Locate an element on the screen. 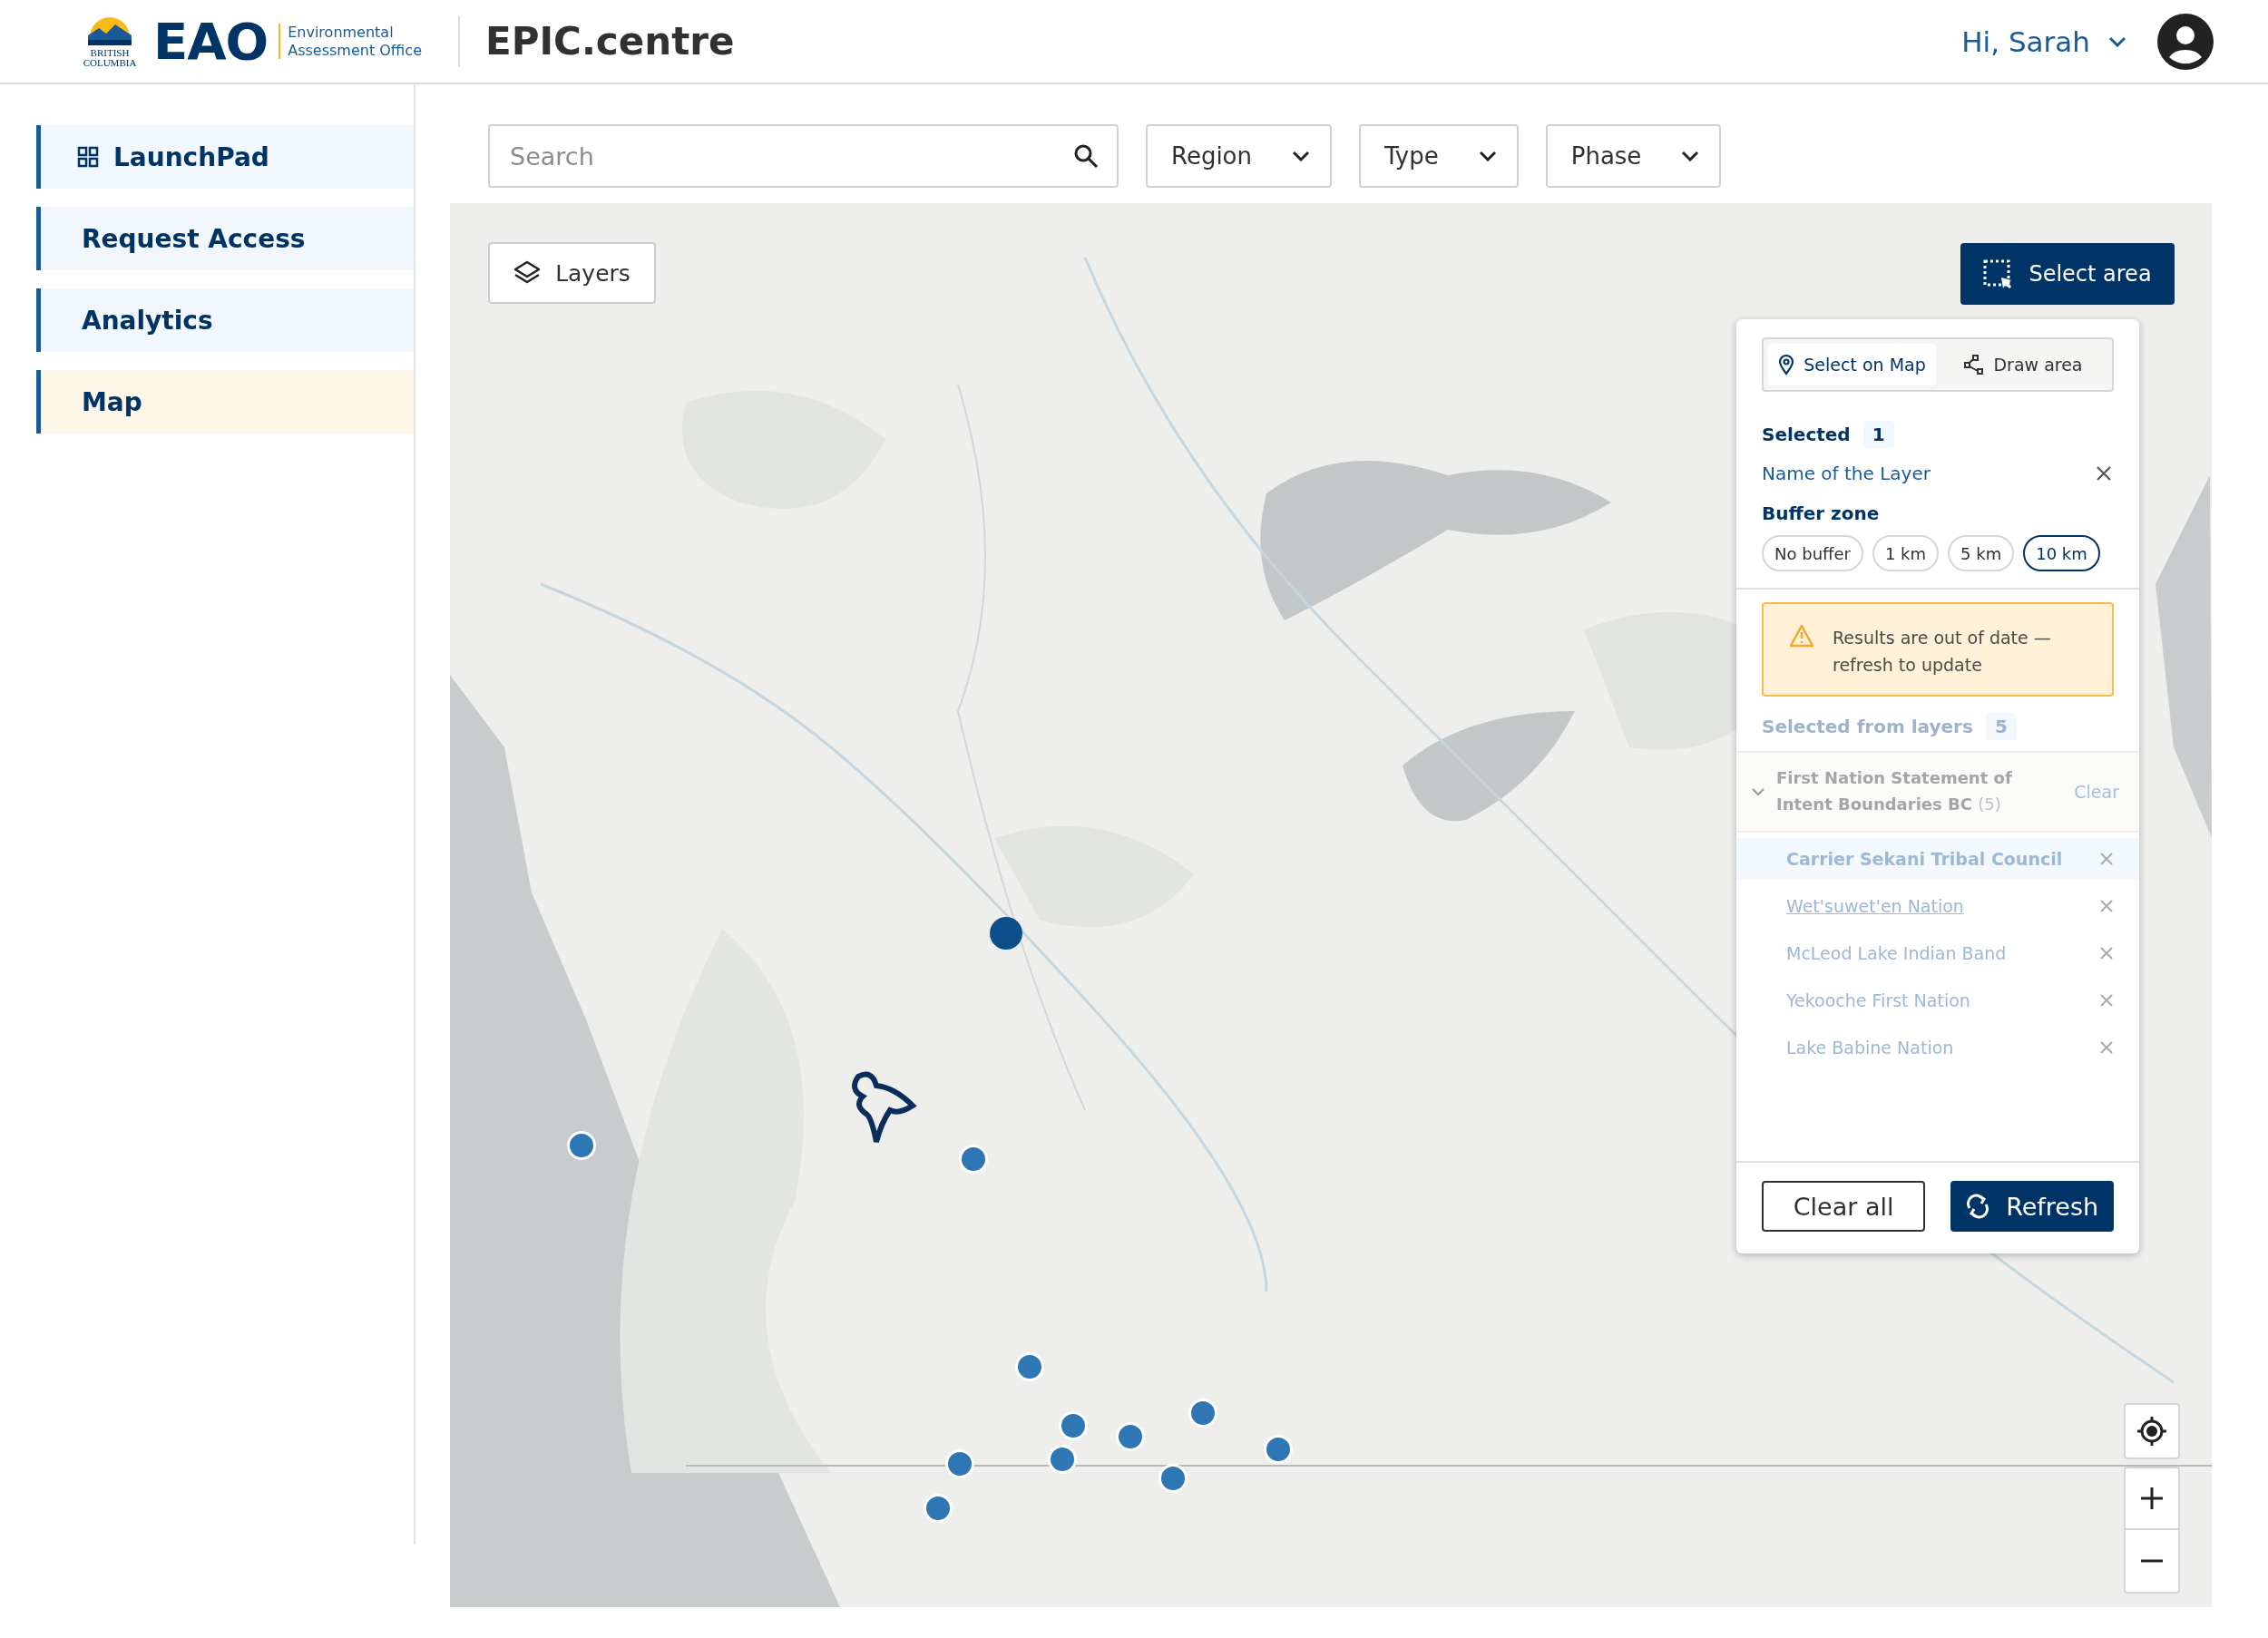 Image resolution: width=2268 pixels, height=1638 pixels. buffer-chip: No buffer is located at coordinates (1813, 553).